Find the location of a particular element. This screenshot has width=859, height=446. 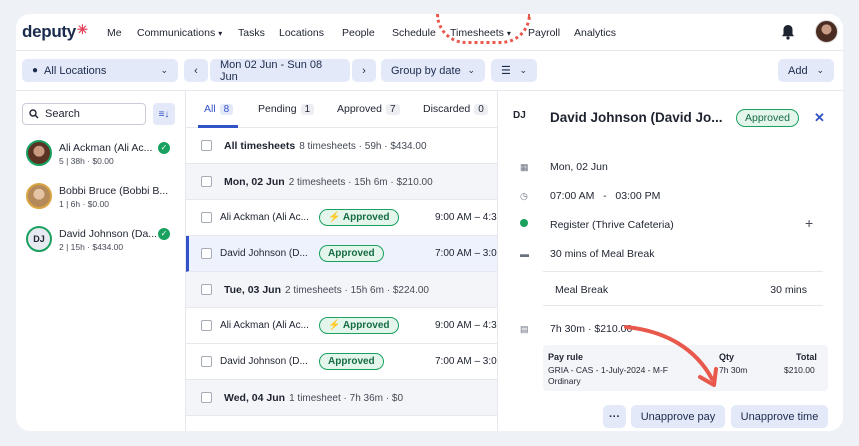

bell-icon is located at coordinates (788, 32).